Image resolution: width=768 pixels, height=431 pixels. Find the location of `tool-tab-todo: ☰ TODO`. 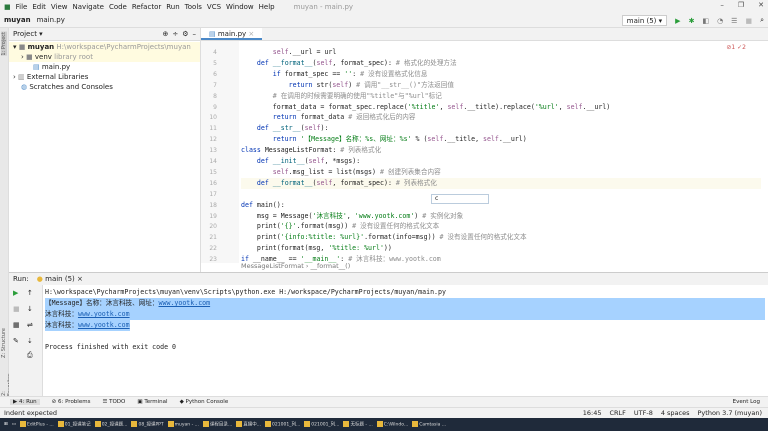

tool-tab-todo: ☰ TODO is located at coordinates (113, 402).